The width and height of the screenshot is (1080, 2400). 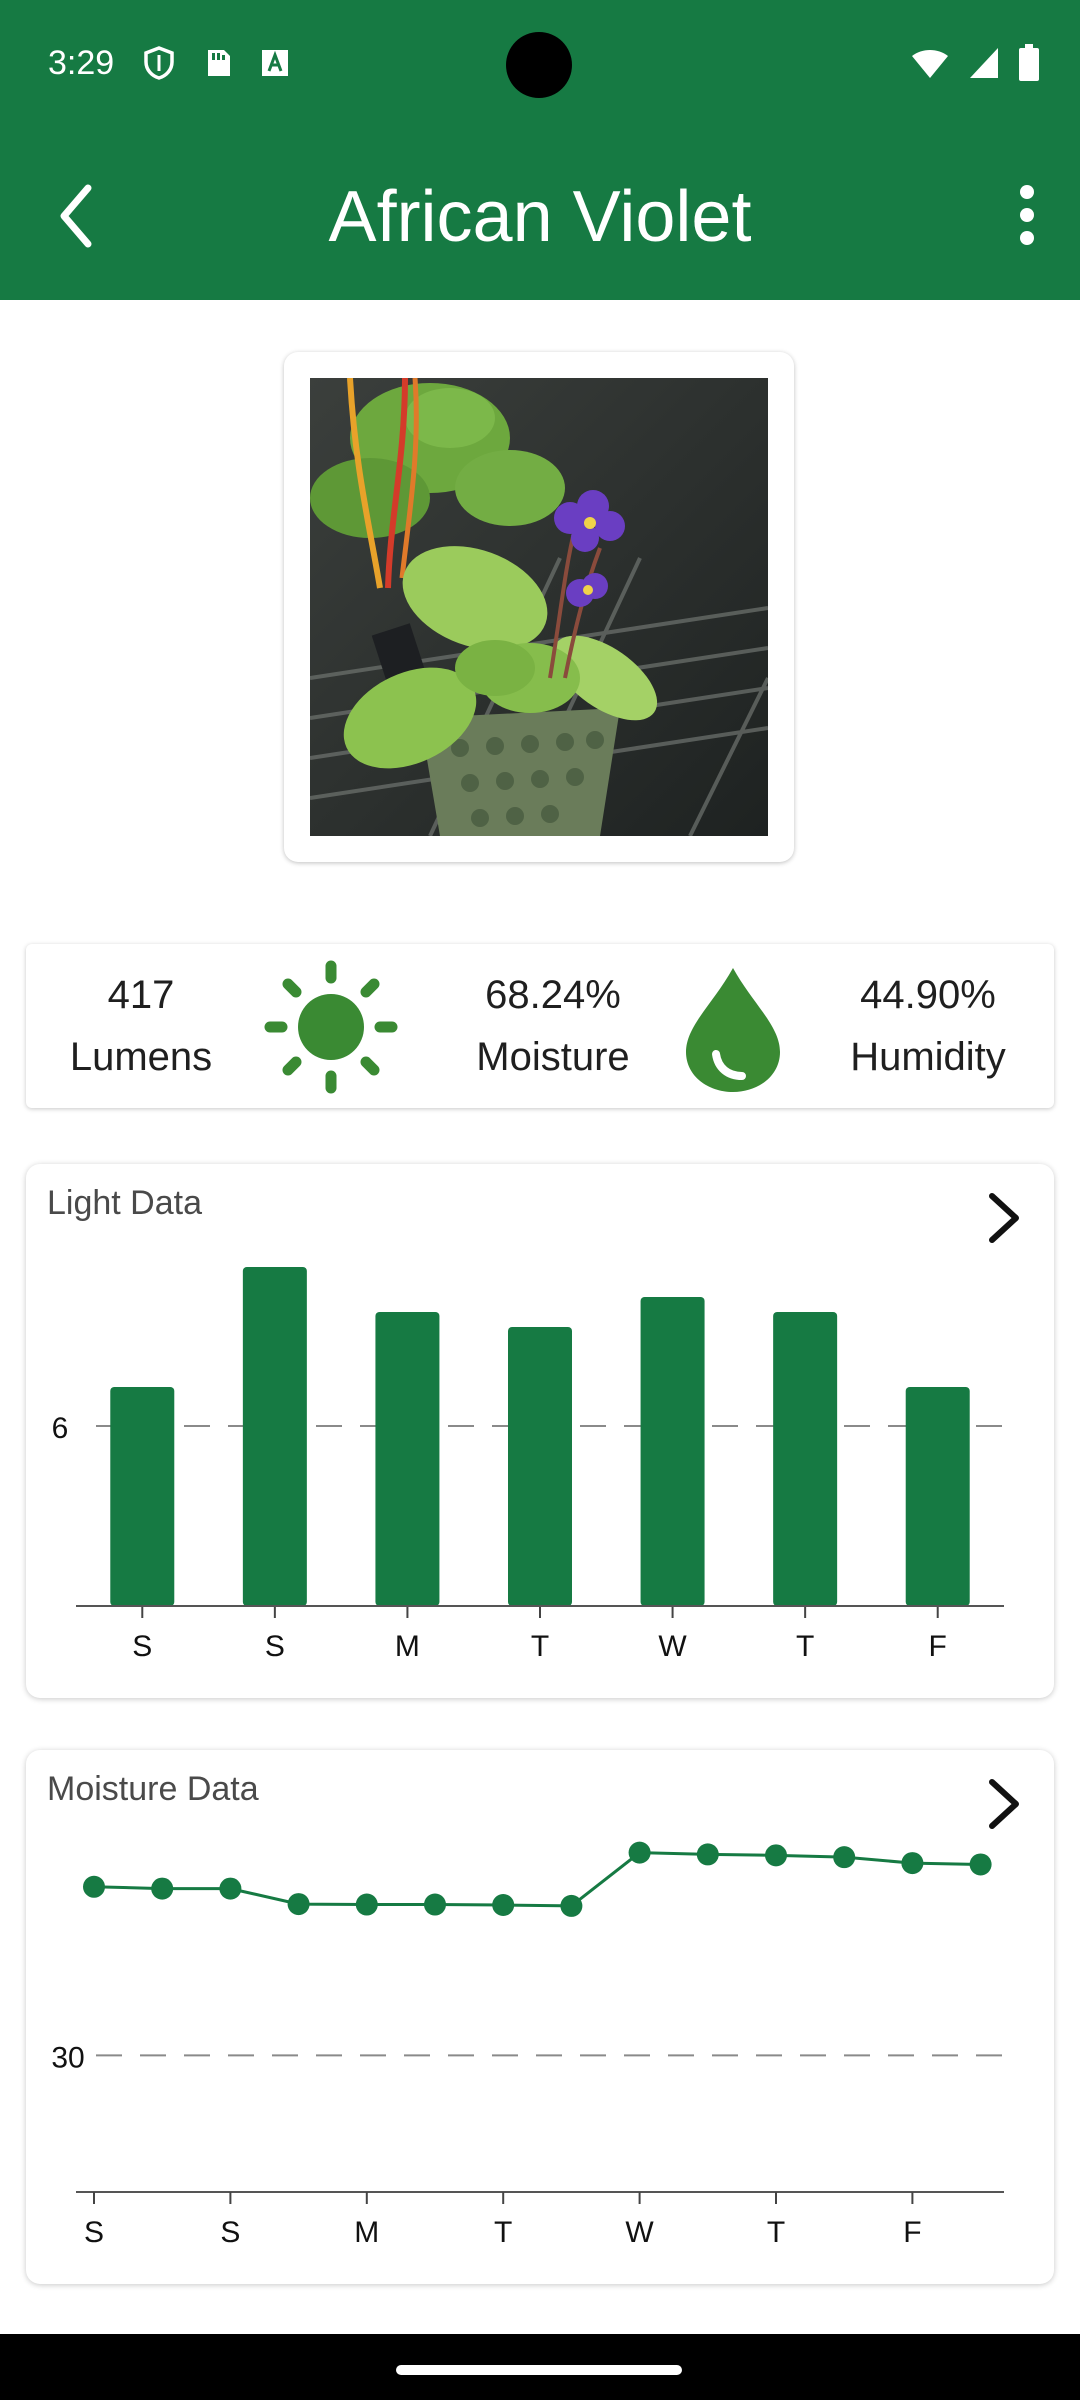 I want to click on more-vert-icon, so click(x=1027, y=215).